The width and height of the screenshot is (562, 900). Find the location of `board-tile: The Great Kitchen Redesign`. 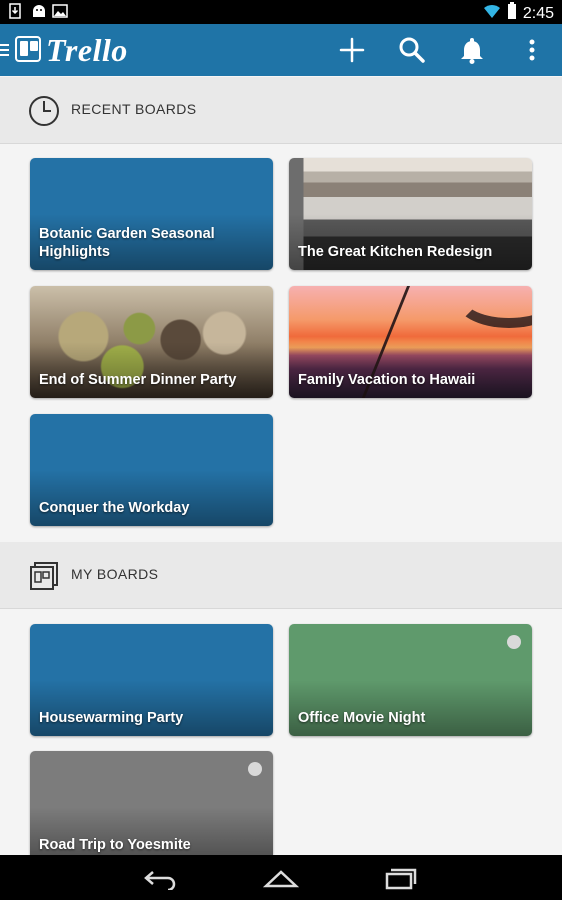

board-tile: The Great Kitchen Redesign is located at coordinates (410, 214).